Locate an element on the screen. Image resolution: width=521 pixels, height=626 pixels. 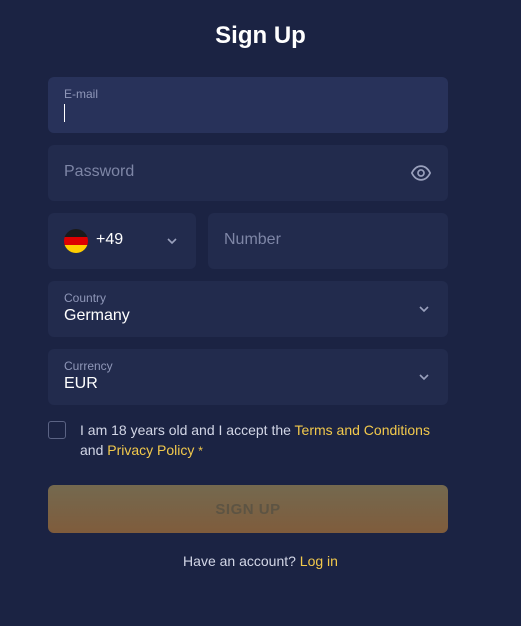
email-field: E-mail is located at coordinates (248, 105).